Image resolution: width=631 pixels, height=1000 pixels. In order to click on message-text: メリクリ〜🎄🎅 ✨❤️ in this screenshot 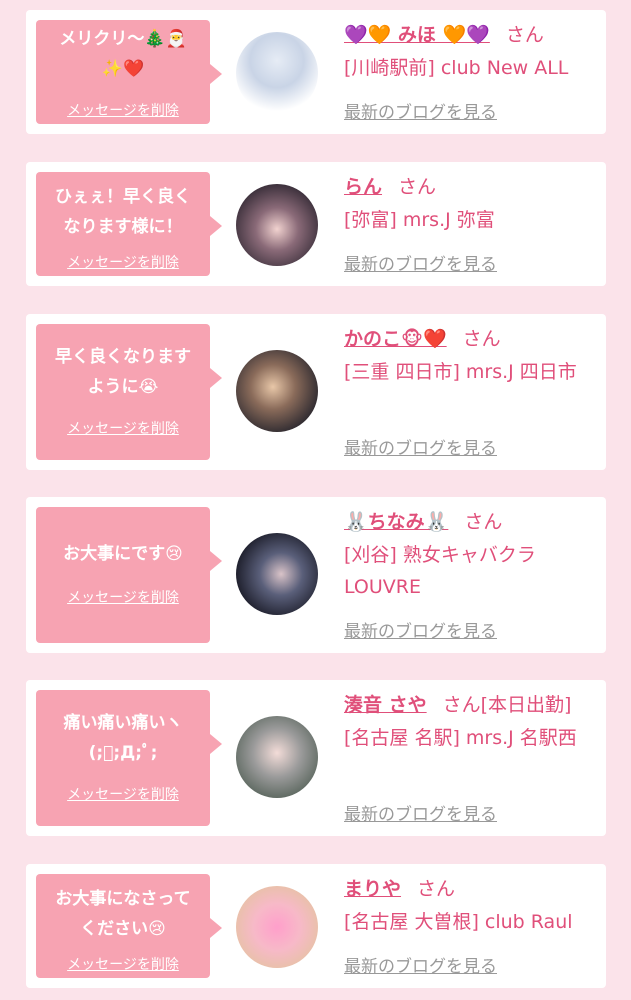, I will do `click(123, 54)`.